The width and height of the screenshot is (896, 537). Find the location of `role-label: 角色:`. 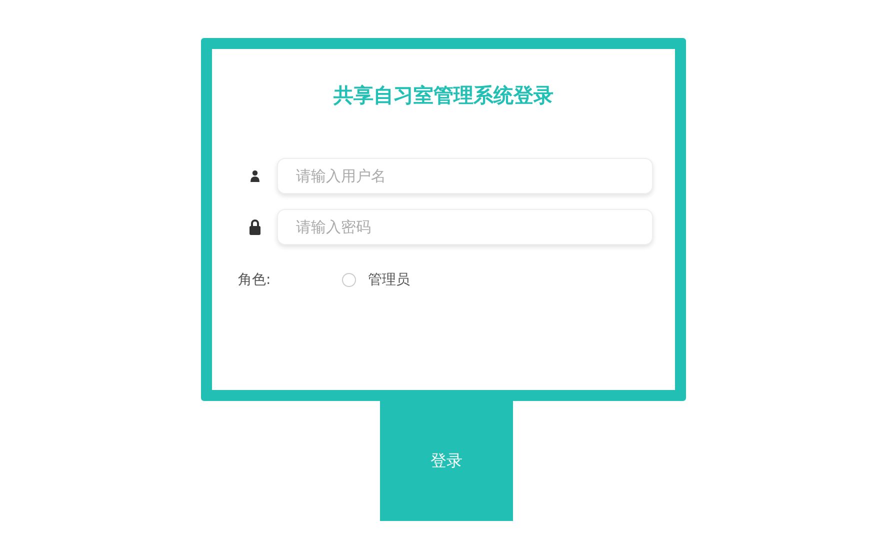

role-label: 角色: is located at coordinates (255, 280).